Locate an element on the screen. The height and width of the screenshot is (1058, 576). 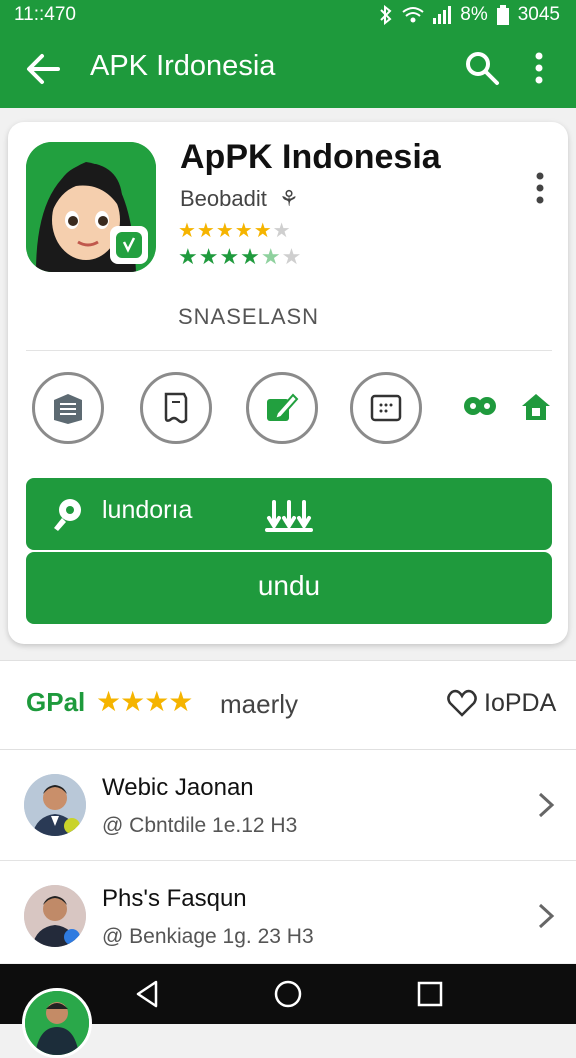
battery-icon is located at coordinates (502, 15).